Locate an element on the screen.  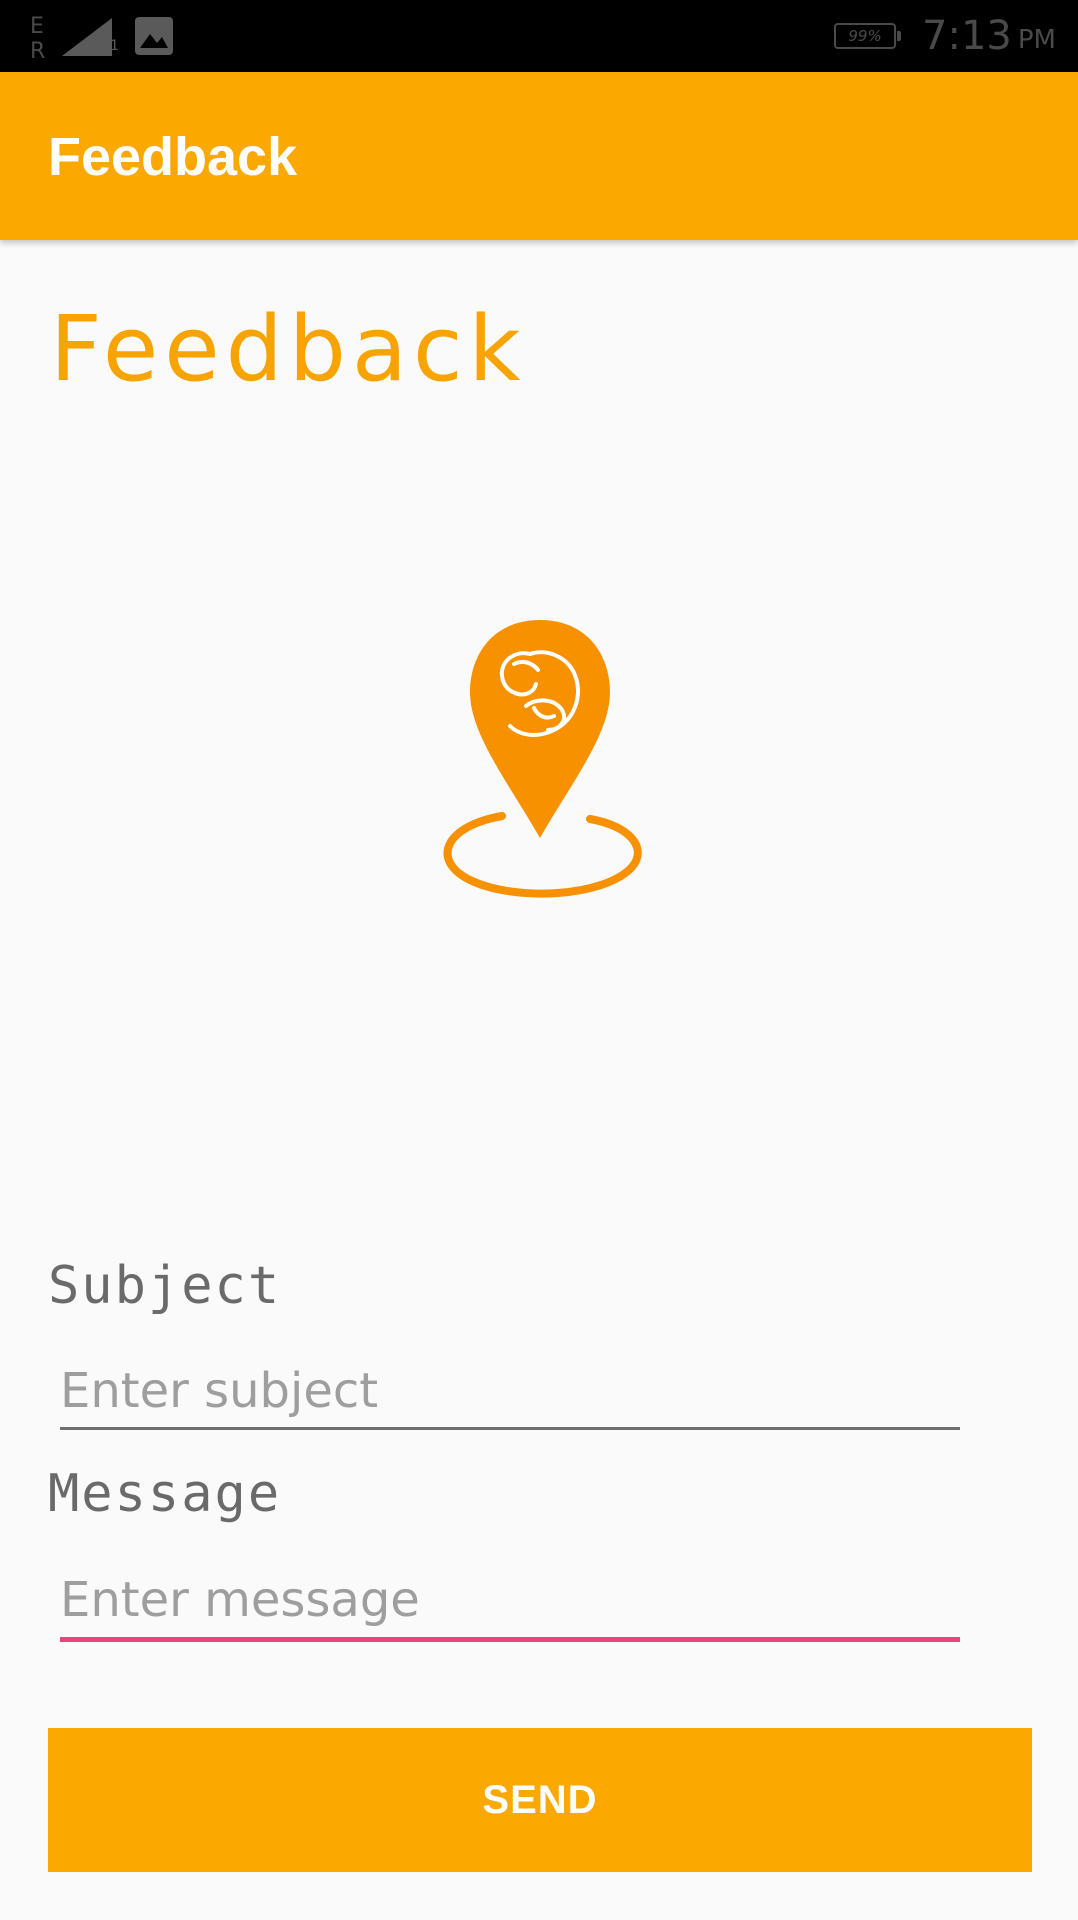
battery-icon: 99% is located at coordinates (868, 36).